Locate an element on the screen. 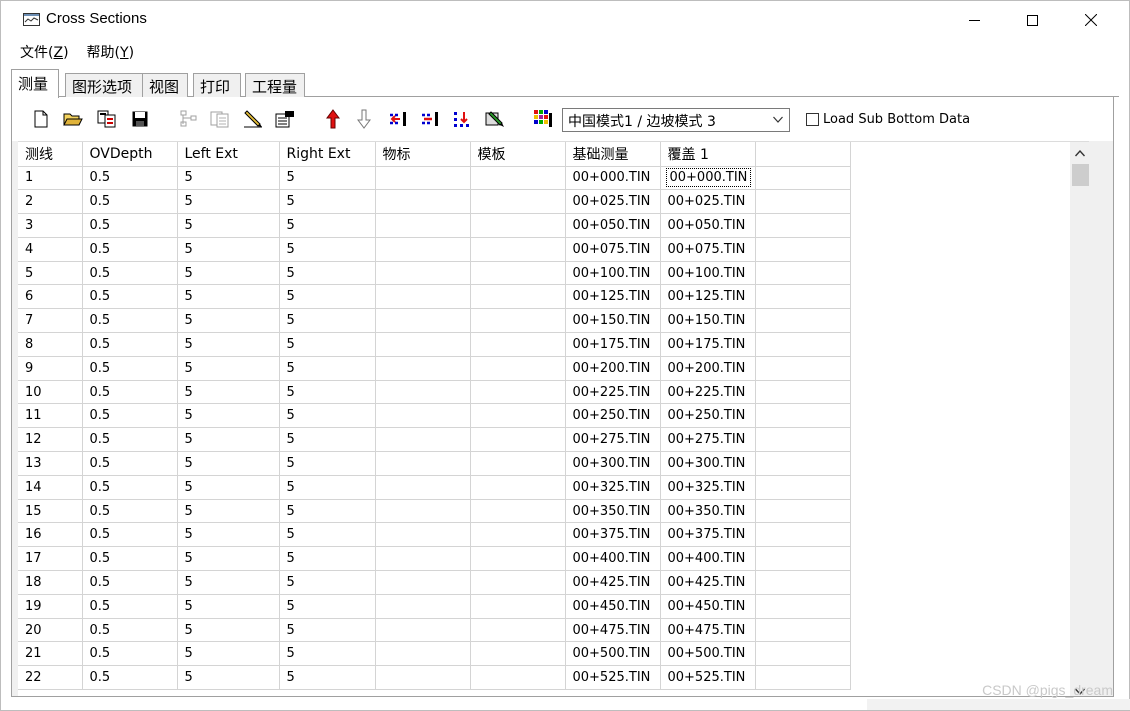 This screenshot has width=1130, height=711. table-cell: 00+275.TIN is located at coordinates (708, 440).